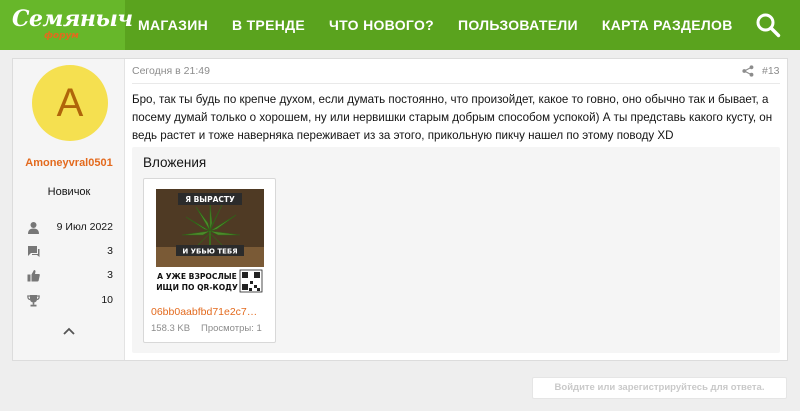 The image size is (800, 411). Describe the element at coordinates (69, 192) in the screenshot. I see `user-title: Новичок` at that location.